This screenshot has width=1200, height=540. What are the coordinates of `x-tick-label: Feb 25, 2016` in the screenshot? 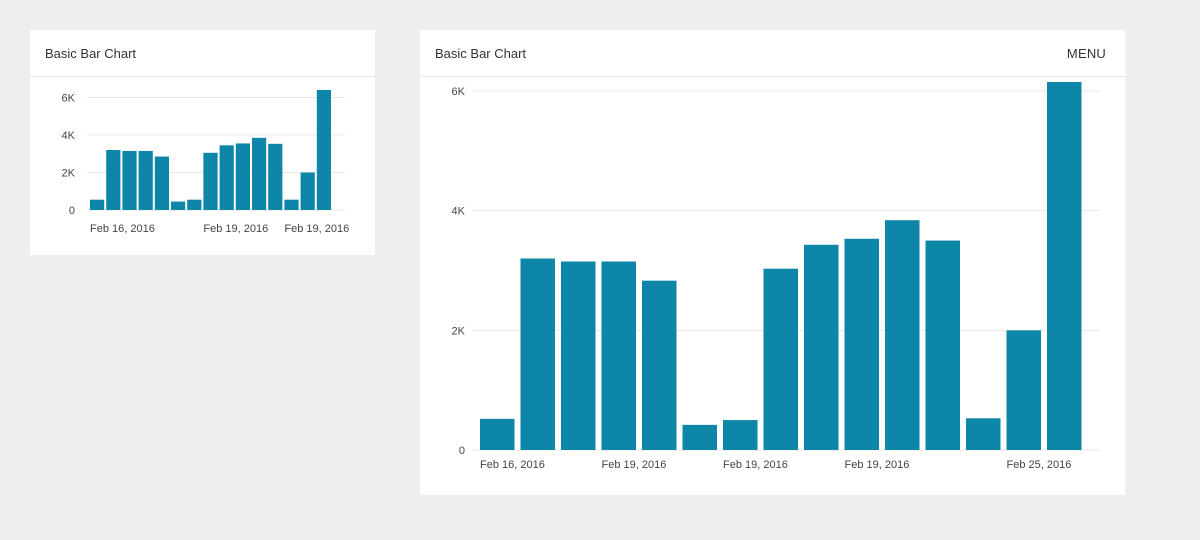 It's located at (1039, 465).